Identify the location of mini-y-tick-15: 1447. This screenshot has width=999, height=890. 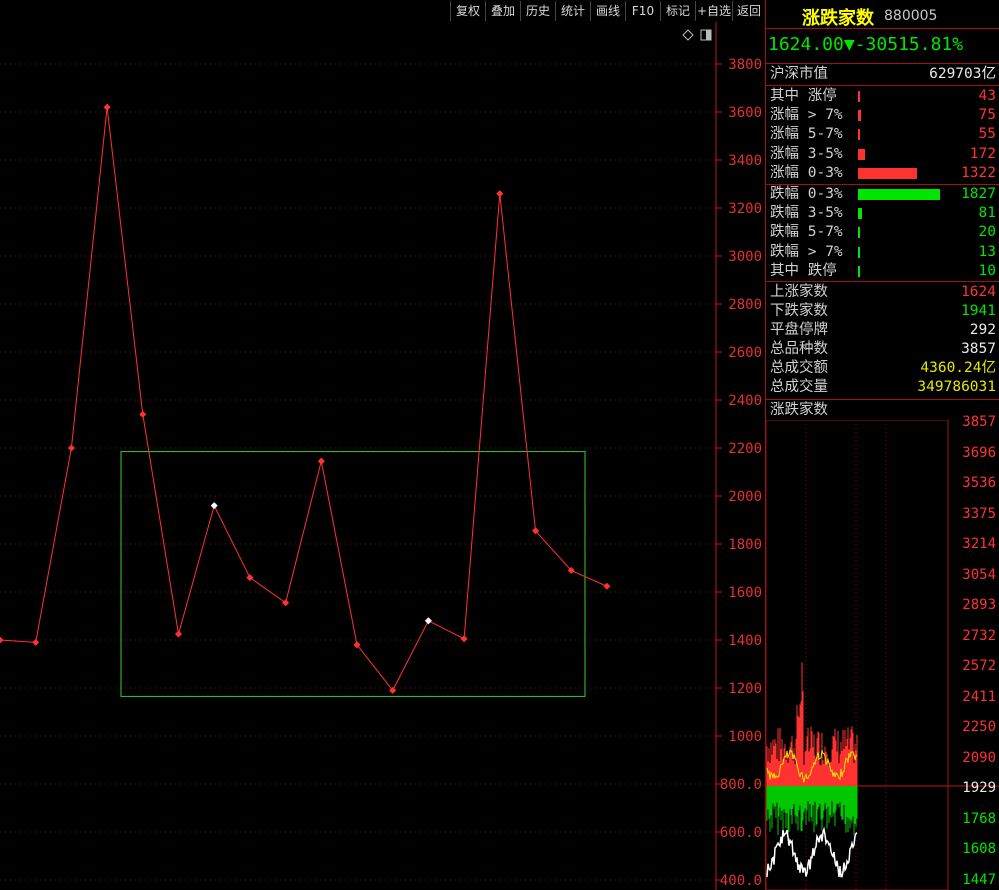
(979, 880).